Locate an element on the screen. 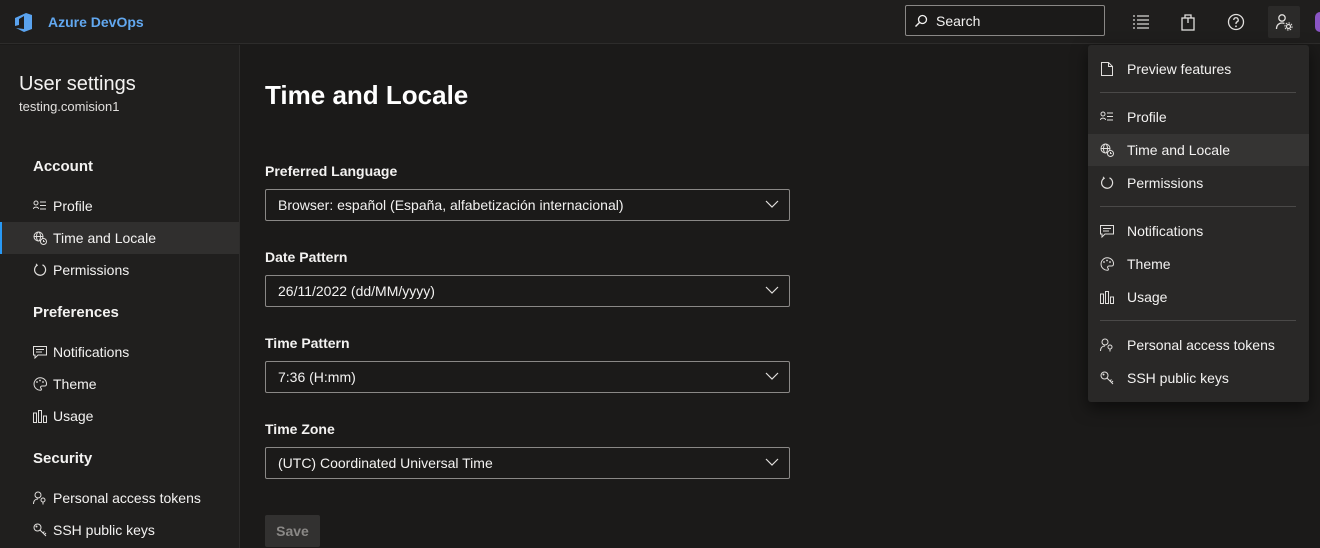  search-box: Search is located at coordinates (1005, 20).